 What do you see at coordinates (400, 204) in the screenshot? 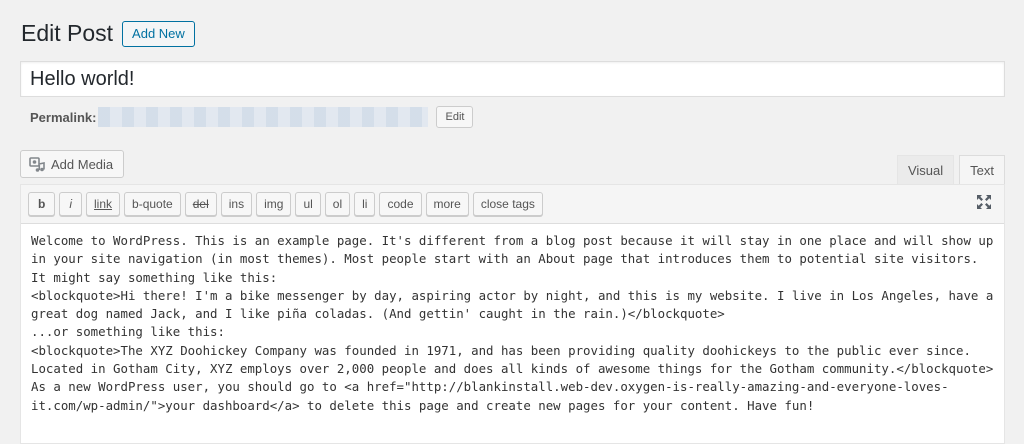
I see `qt-code-button: code` at bounding box center [400, 204].